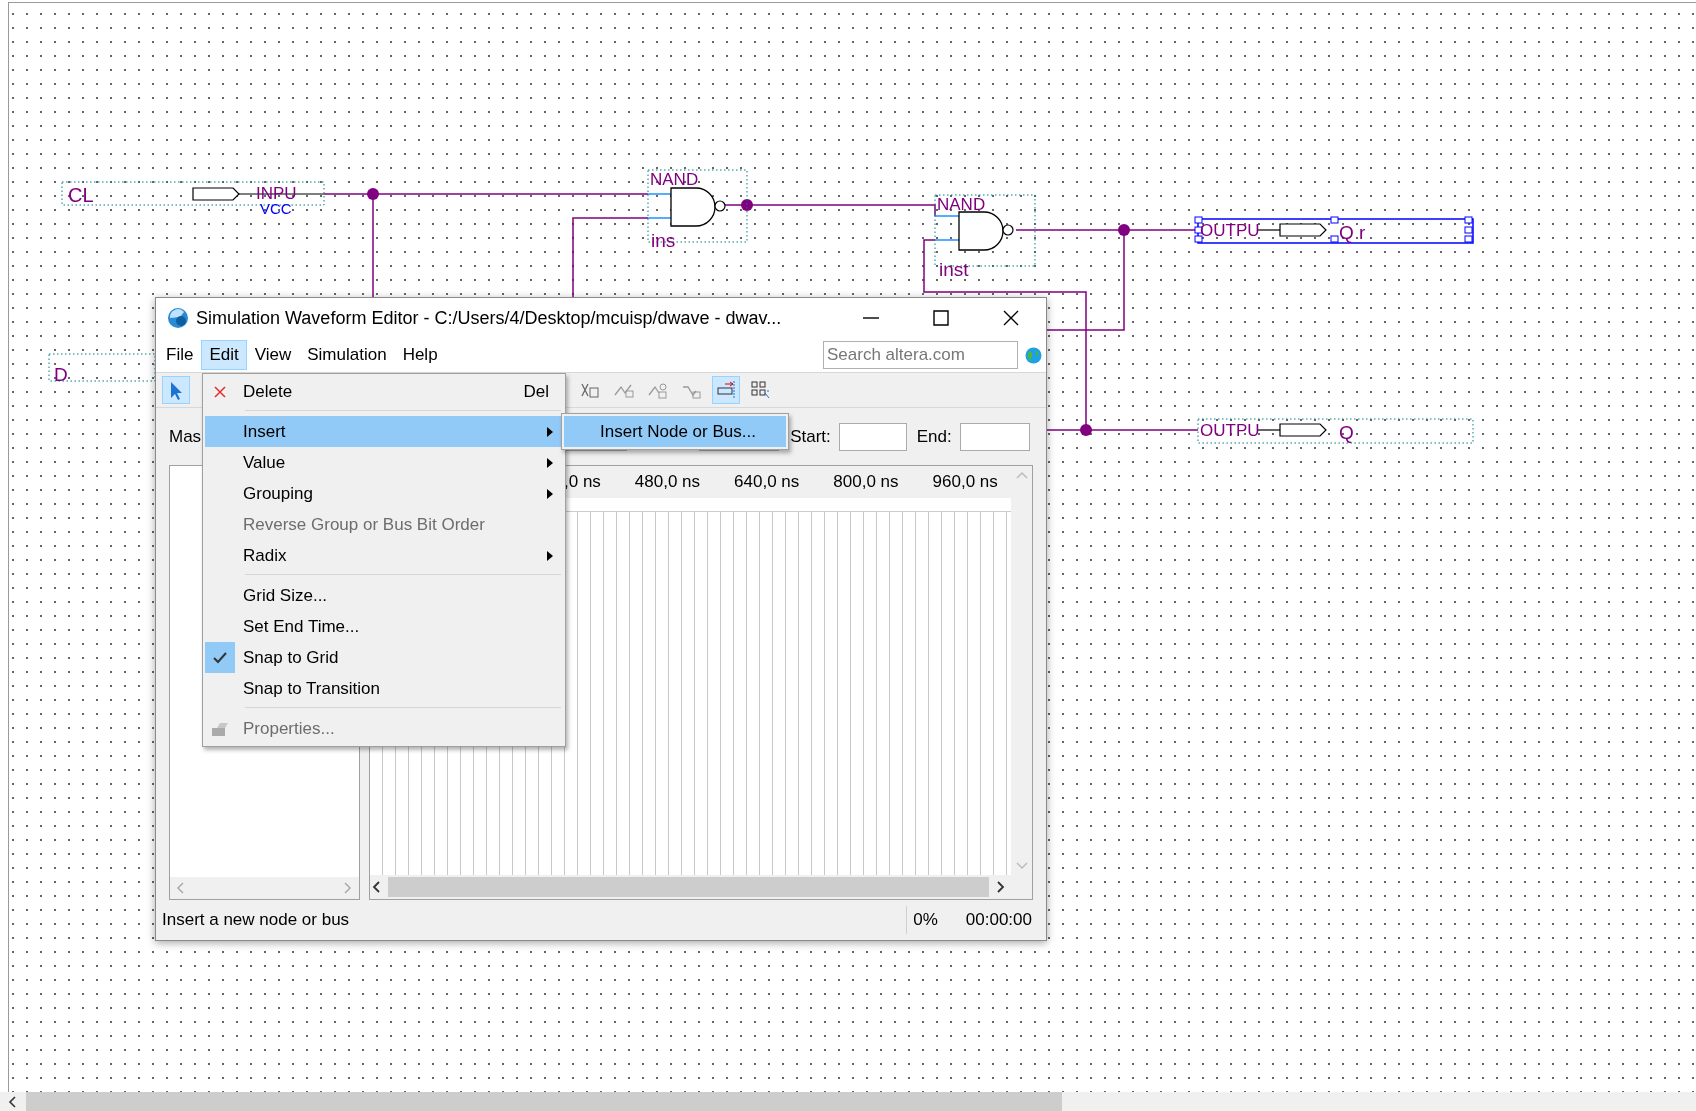 Image resolution: width=1696 pixels, height=1111 pixels. Describe the element at coordinates (866, 482) in the screenshot. I see `time-label: 800,0 ns` at that location.